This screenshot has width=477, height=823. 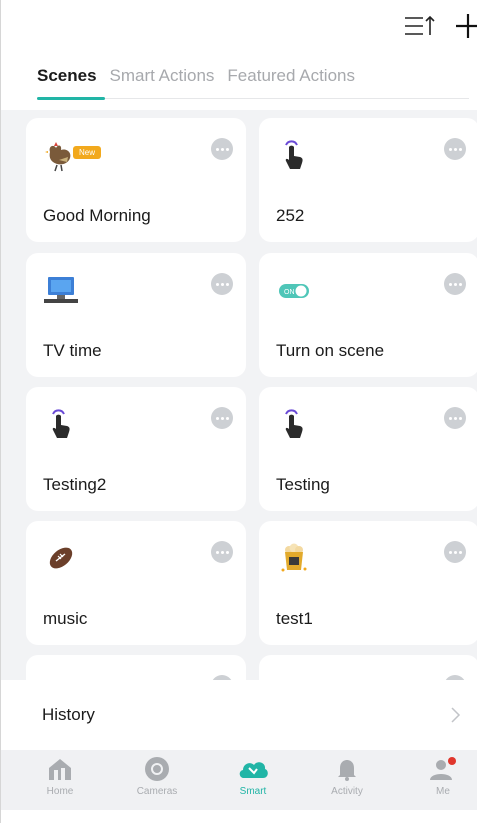 I want to click on scene-name: TV time, so click(x=72, y=350).